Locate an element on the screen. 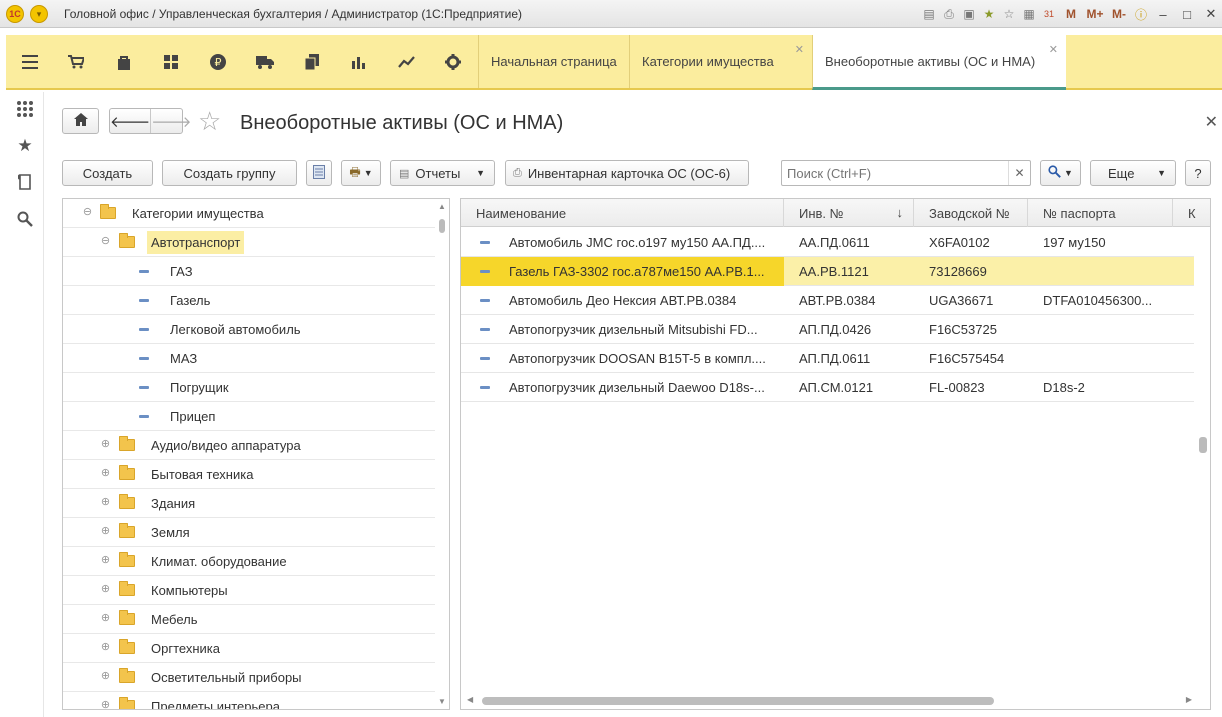 The width and height of the screenshot is (1222, 717). more-button: Еще ▼ is located at coordinates (1133, 173).